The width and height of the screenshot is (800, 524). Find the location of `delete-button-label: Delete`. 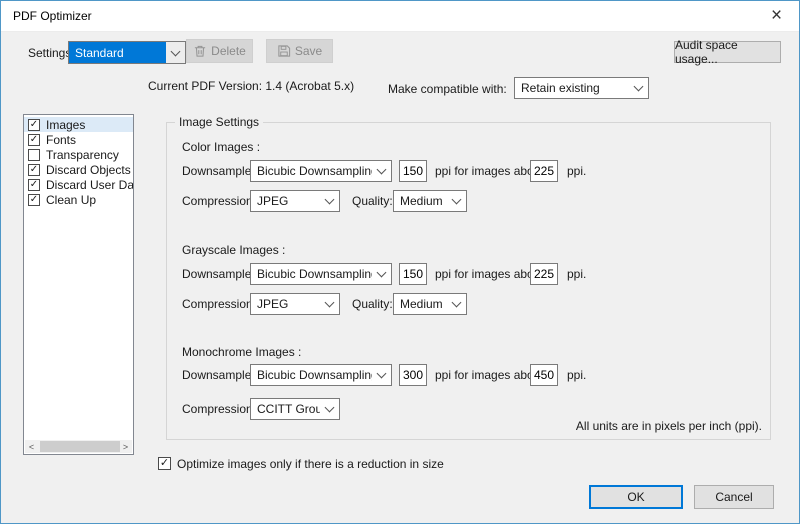

delete-button-label: Delete is located at coordinates (228, 51).